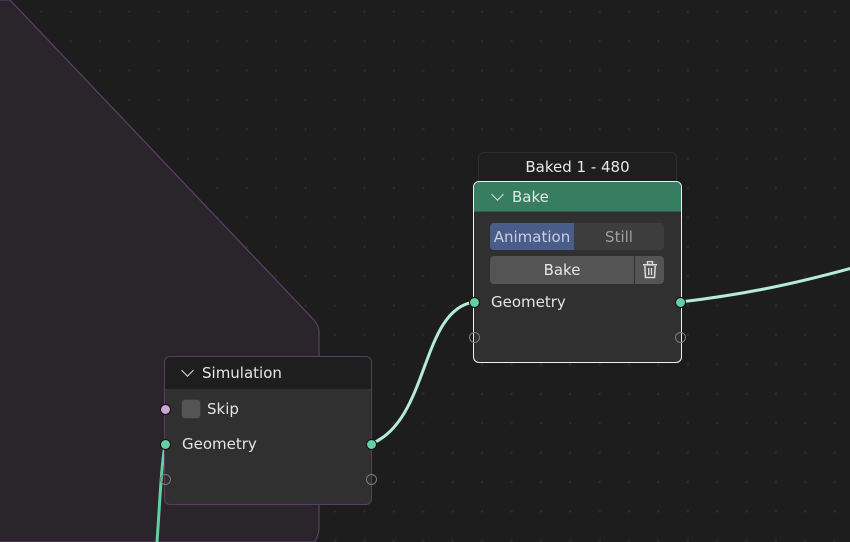 The width and height of the screenshot is (850, 542). I want to click on delete-bake-button, so click(649, 270).